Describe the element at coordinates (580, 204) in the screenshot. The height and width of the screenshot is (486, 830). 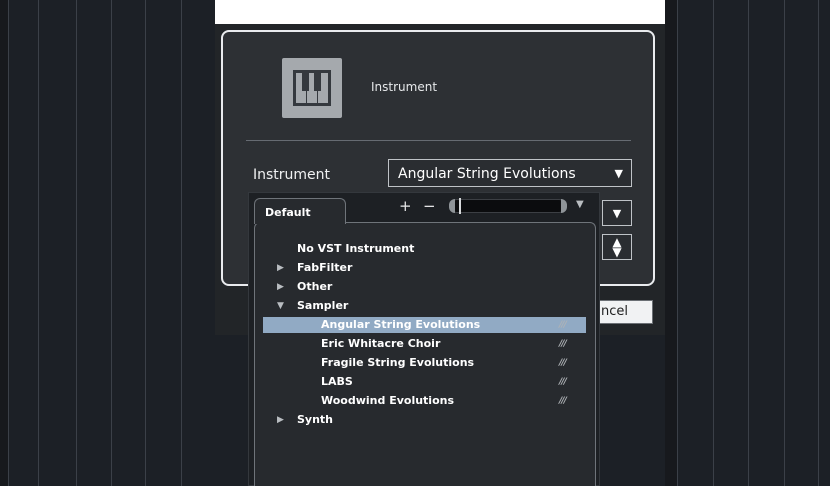
I see `browser-menu-arrow-icon: ▼` at that location.